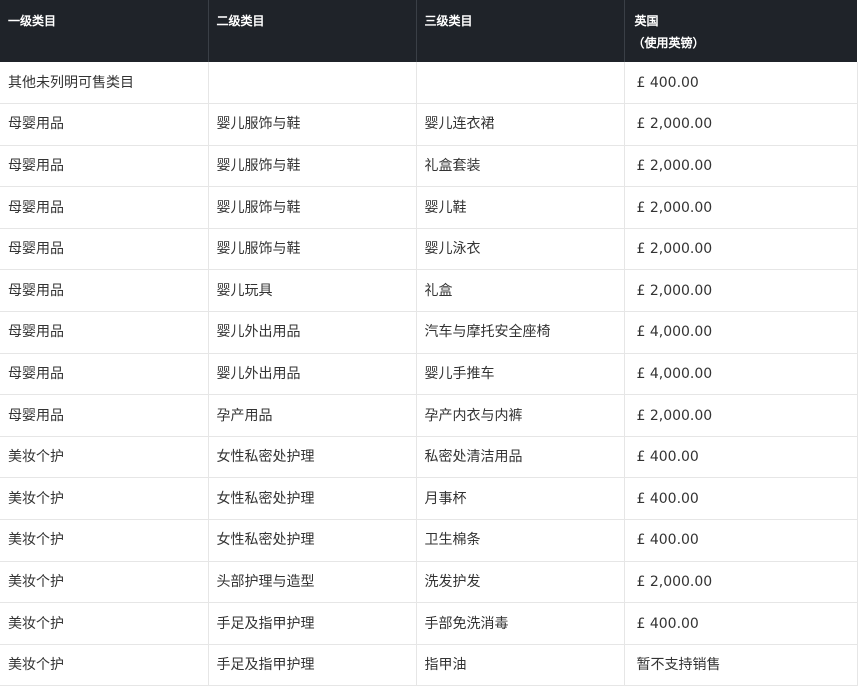  Describe the element at coordinates (520, 332) in the screenshot. I see `level3-category-cell: 汽车与摩托安全座椅` at that location.